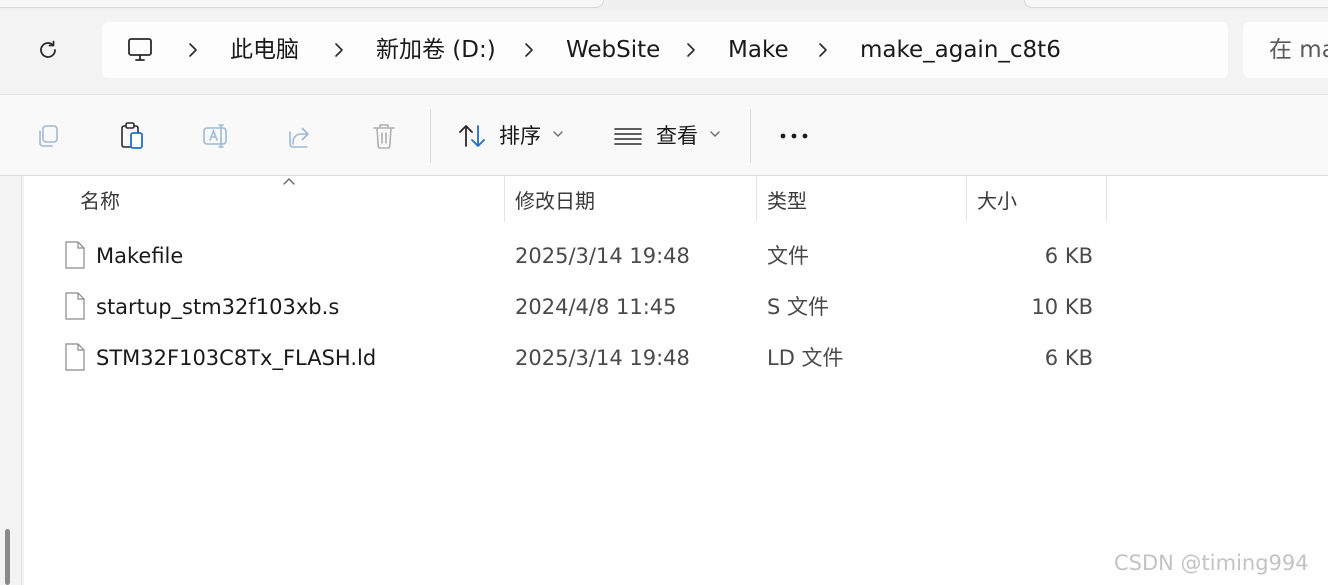  Describe the element at coordinates (140, 256) in the screenshot. I see `file-name: Makefile` at that location.